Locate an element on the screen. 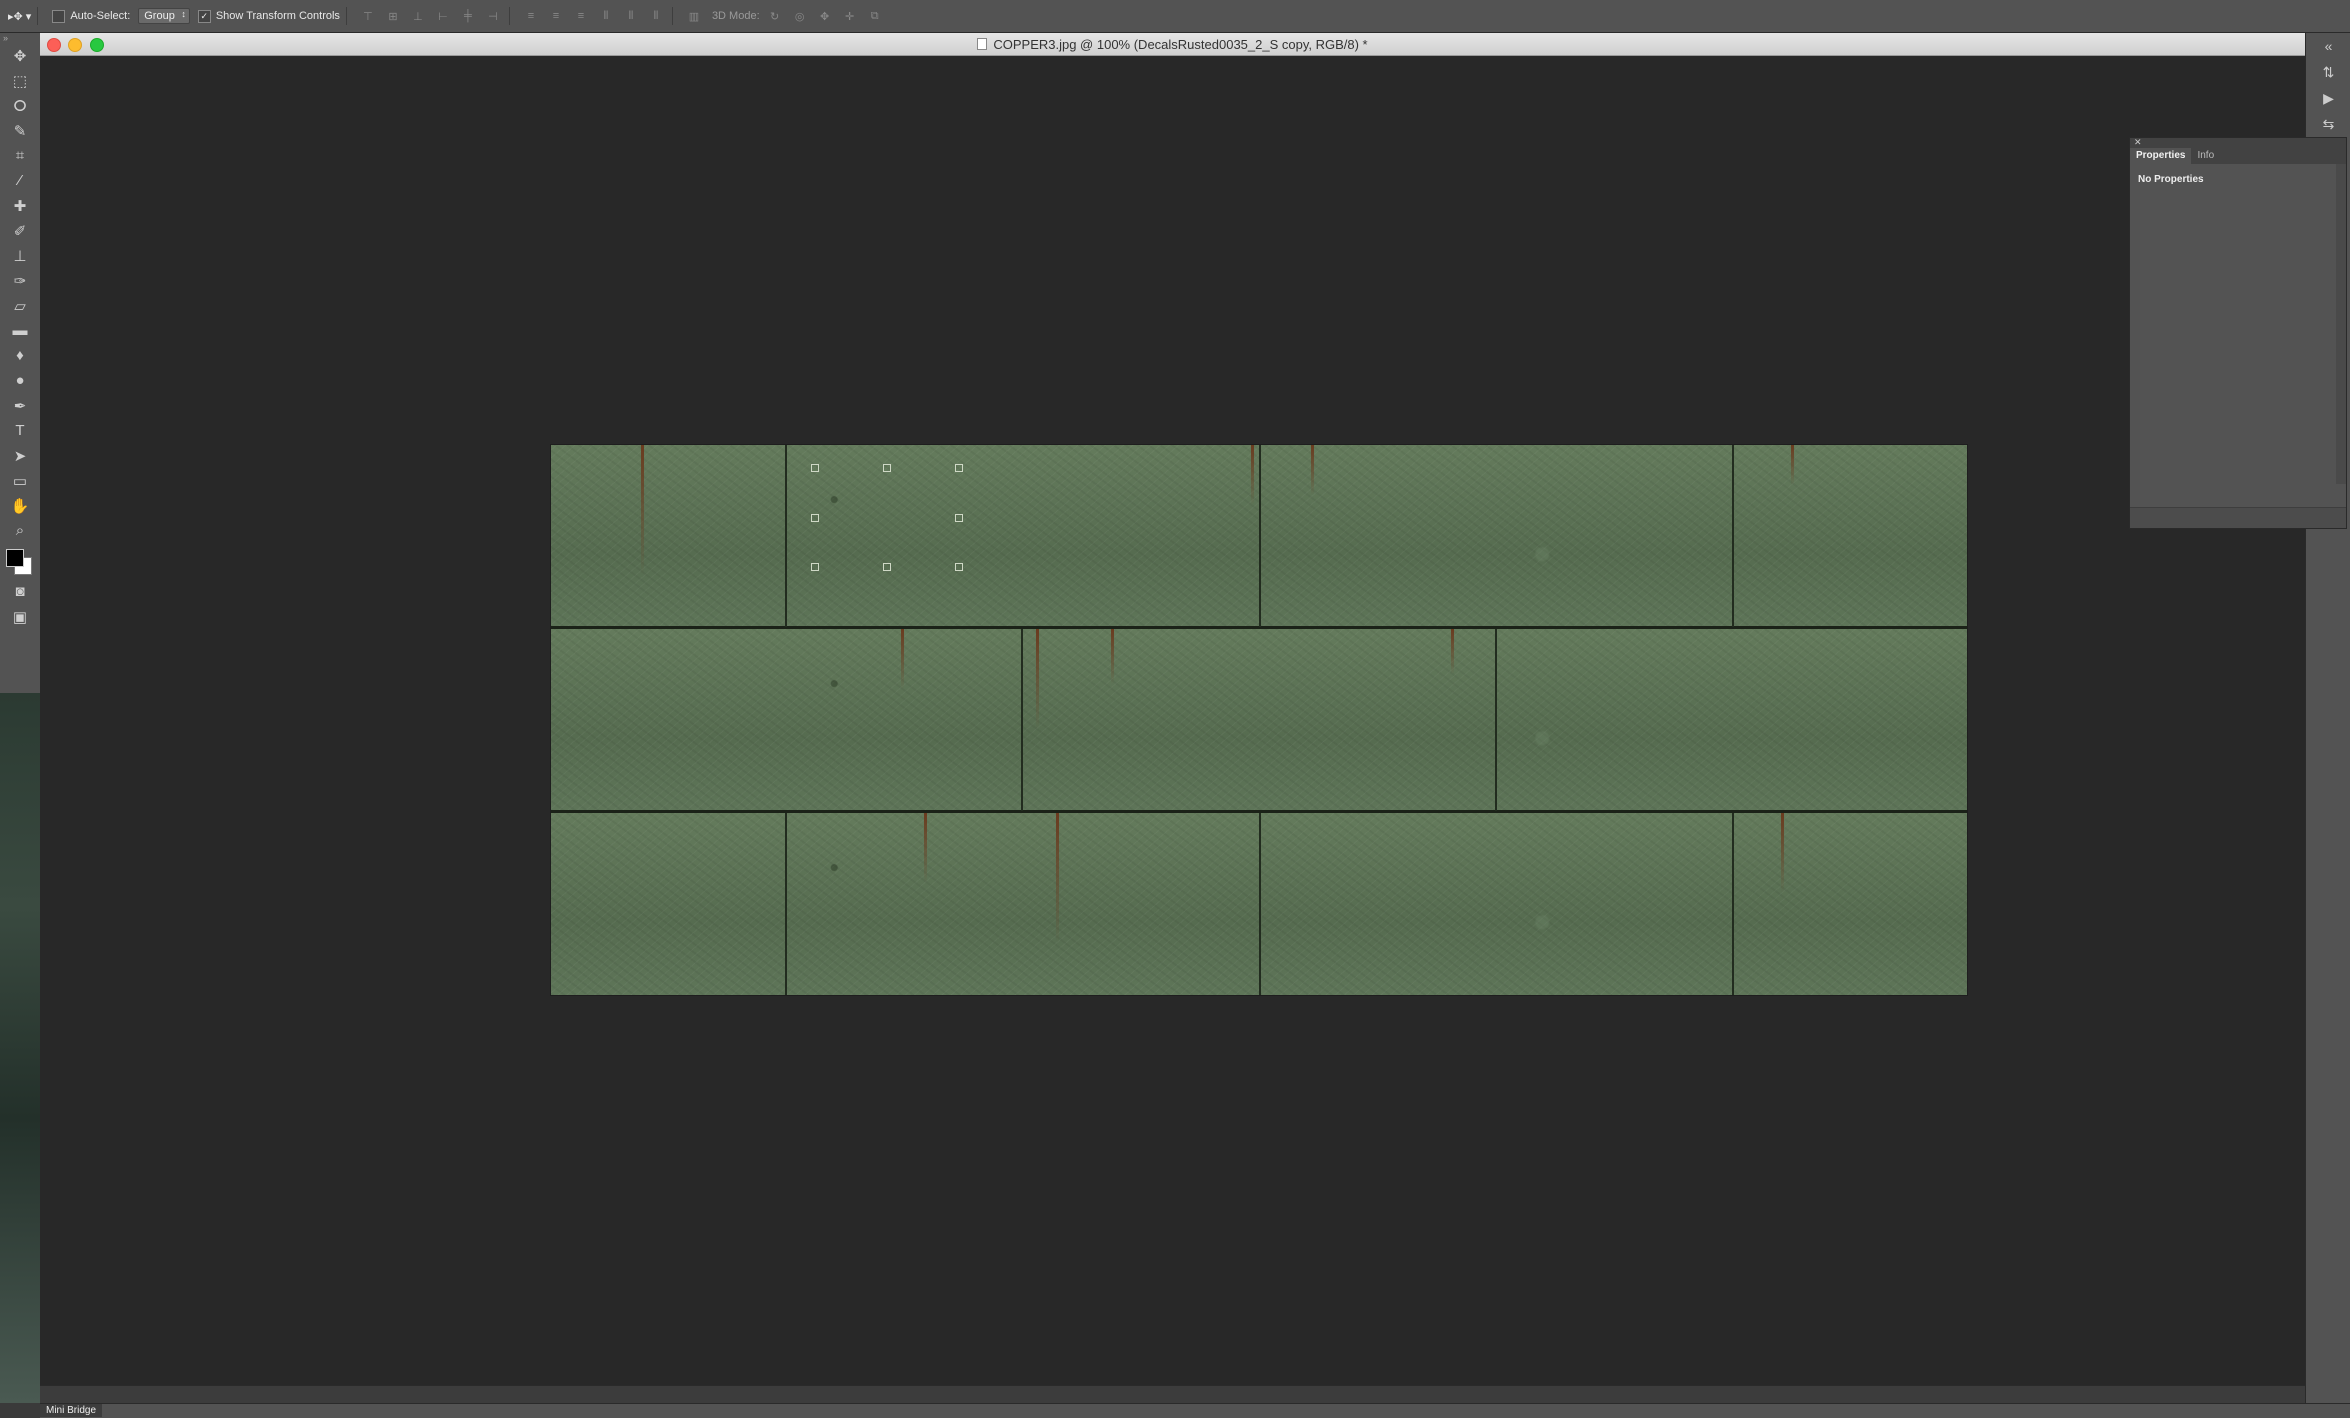 This screenshot has width=2350, height=1418. marquee-tool-icon: ⬚ is located at coordinates (20, 80).